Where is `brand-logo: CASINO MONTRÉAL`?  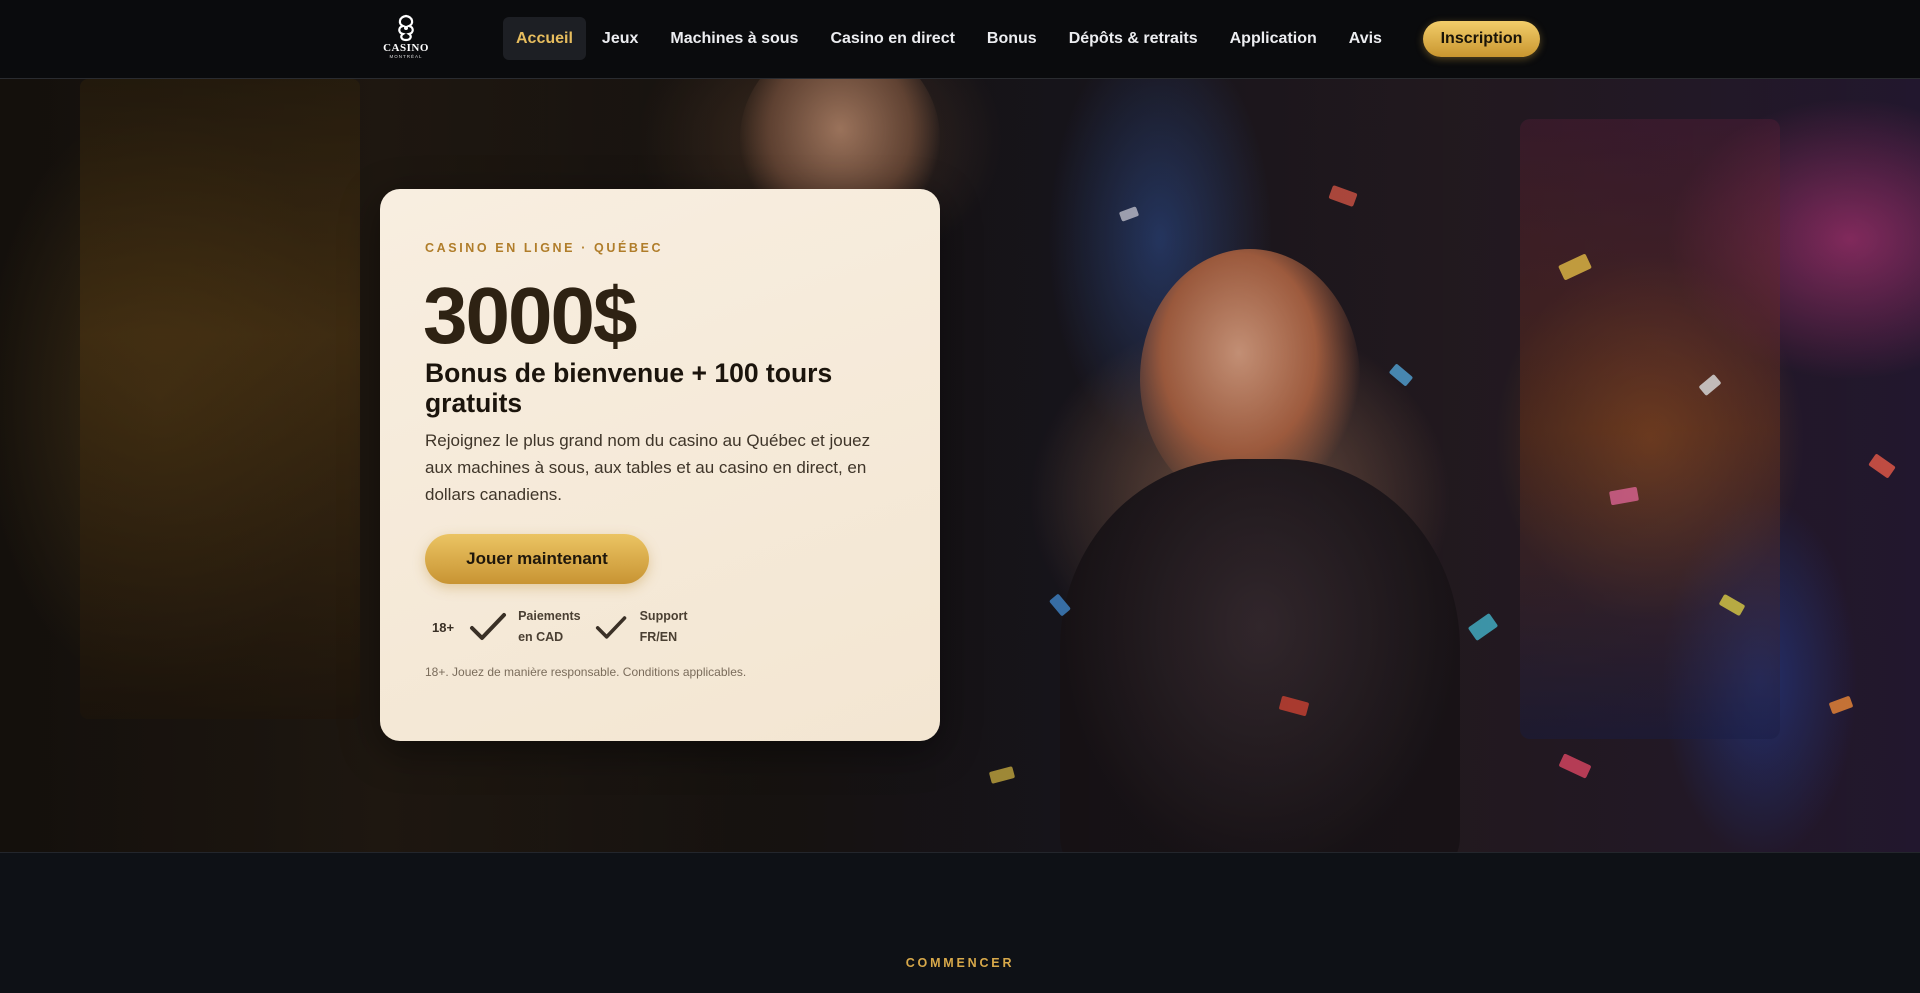 brand-logo: CASINO MONTRÉAL is located at coordinates (406, 39).